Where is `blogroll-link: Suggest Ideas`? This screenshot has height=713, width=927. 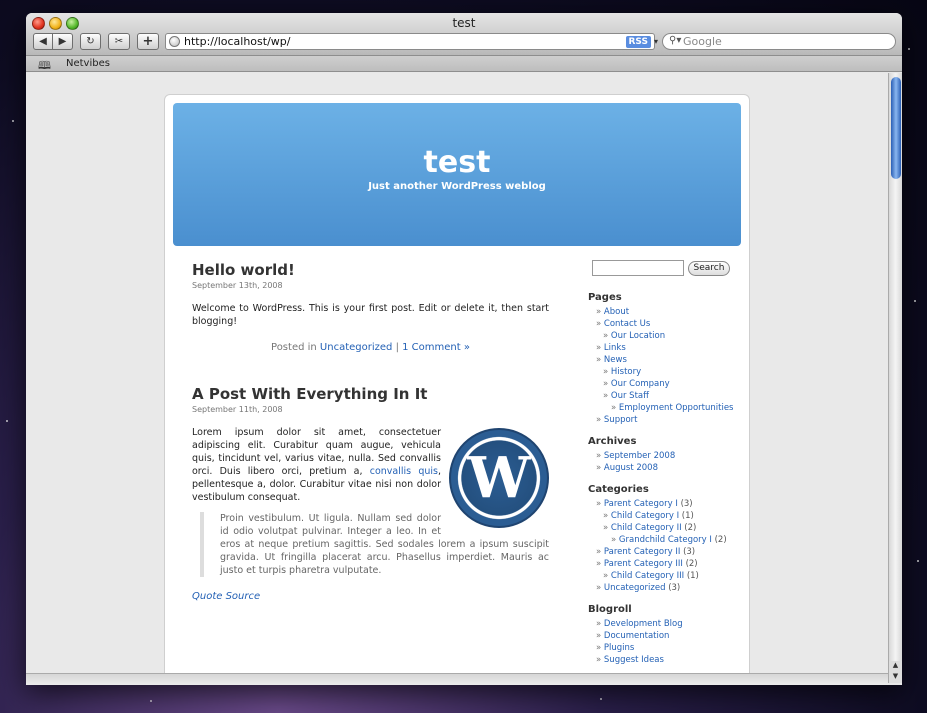 blogroll-link: Suggest Ideas is located at coordinates (663, 660).